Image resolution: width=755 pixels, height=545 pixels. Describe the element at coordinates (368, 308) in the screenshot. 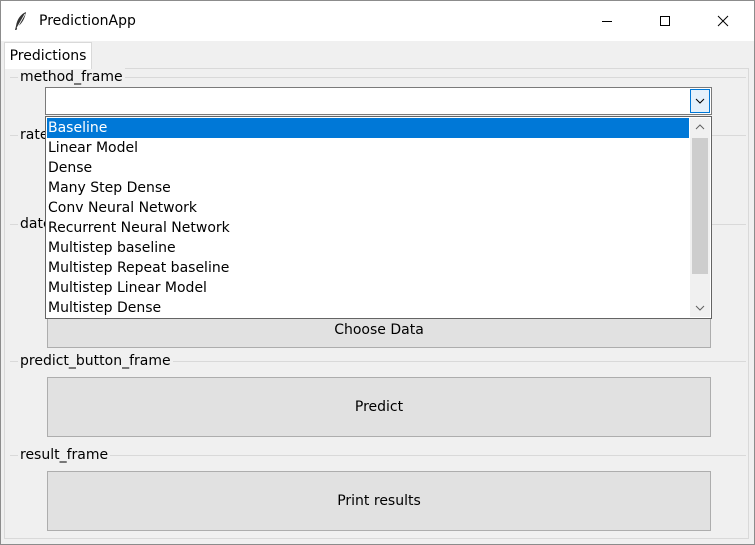

I see `dropdown-option: Multistep Dense` at that location.